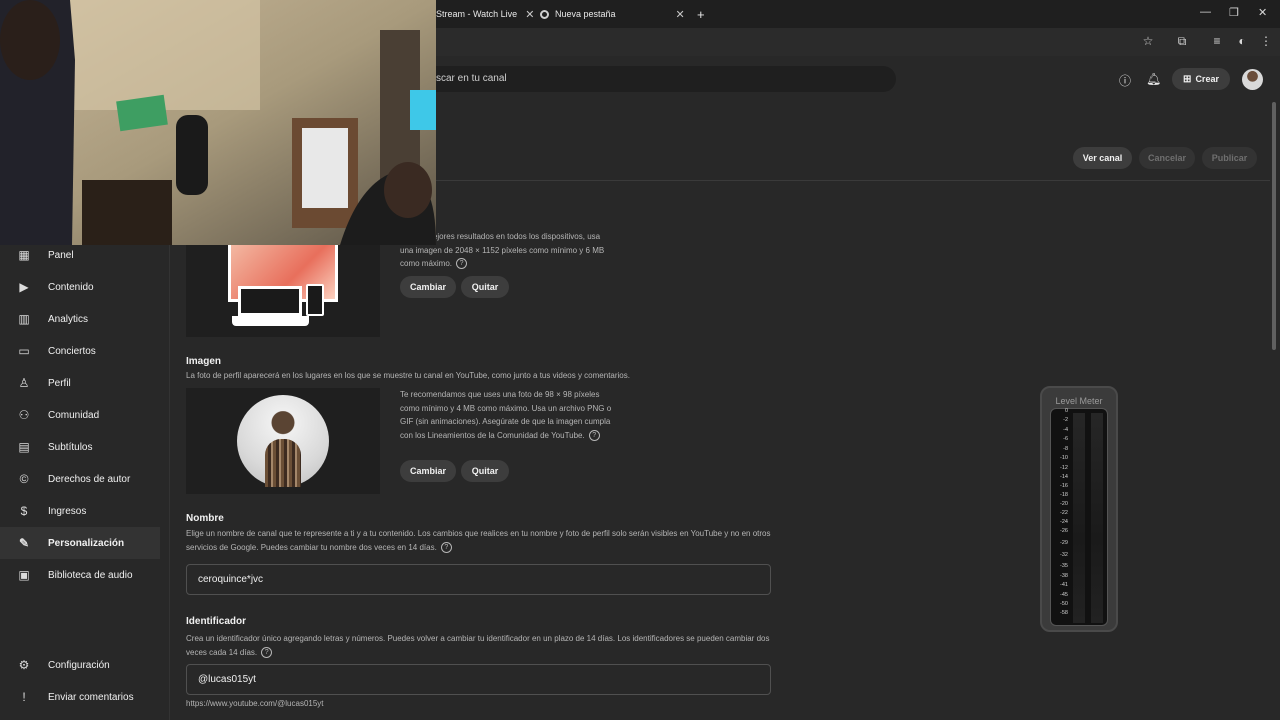  What do you see at coordinates (270, 321) in the screenshot?
I see `laptop-base` at bounding box center [270, 321].